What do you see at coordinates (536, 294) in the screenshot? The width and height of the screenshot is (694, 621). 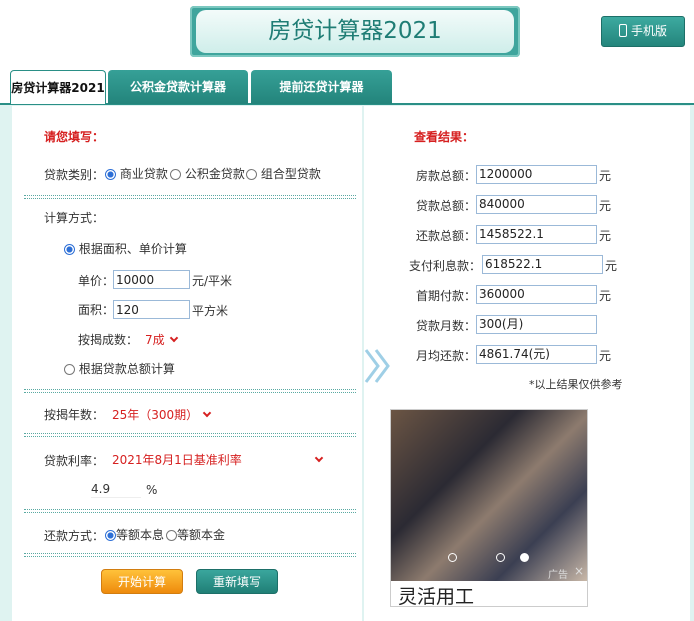 I see `result-down-payment: 360000` at bounding box center [536, 294].